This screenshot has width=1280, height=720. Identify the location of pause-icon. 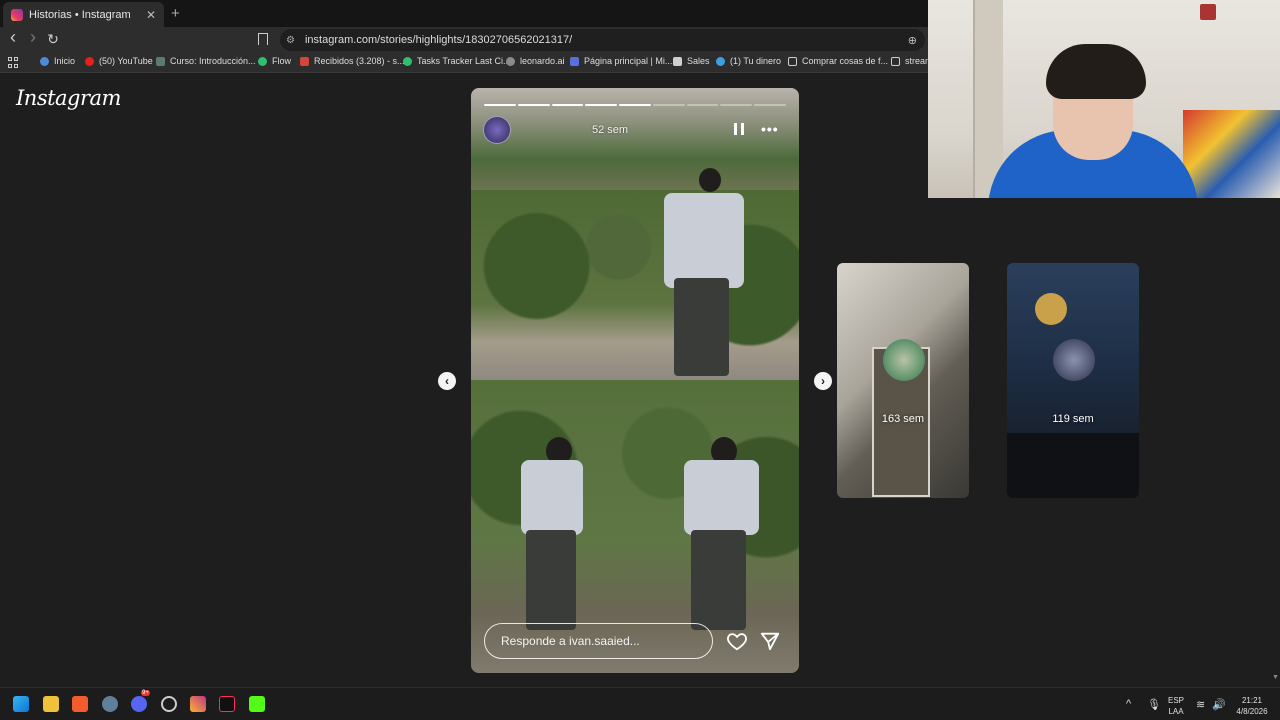
(739, 129).